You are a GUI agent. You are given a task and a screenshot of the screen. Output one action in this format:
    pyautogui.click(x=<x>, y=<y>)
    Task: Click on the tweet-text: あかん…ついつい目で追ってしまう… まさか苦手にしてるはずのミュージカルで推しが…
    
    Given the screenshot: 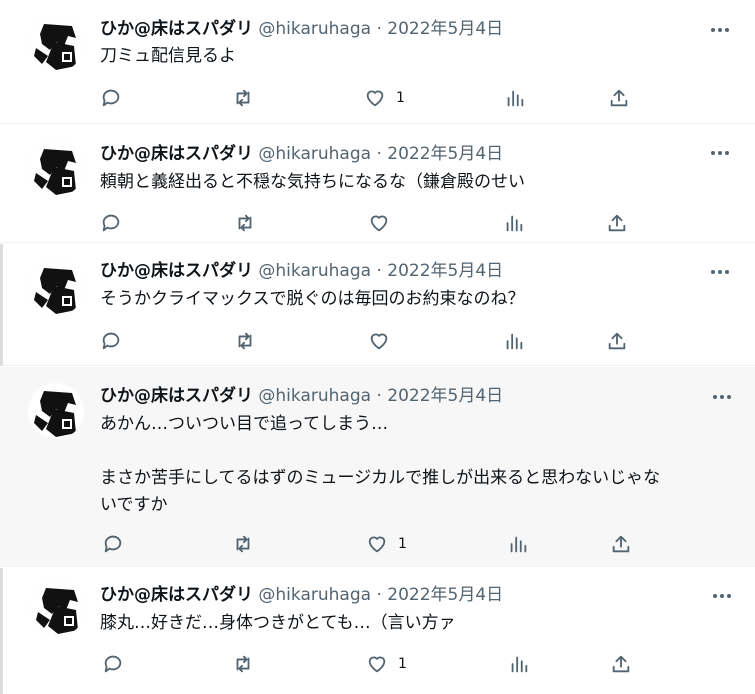 What is the action you would take?
    pyautogui.click(x=380, y=464)
    